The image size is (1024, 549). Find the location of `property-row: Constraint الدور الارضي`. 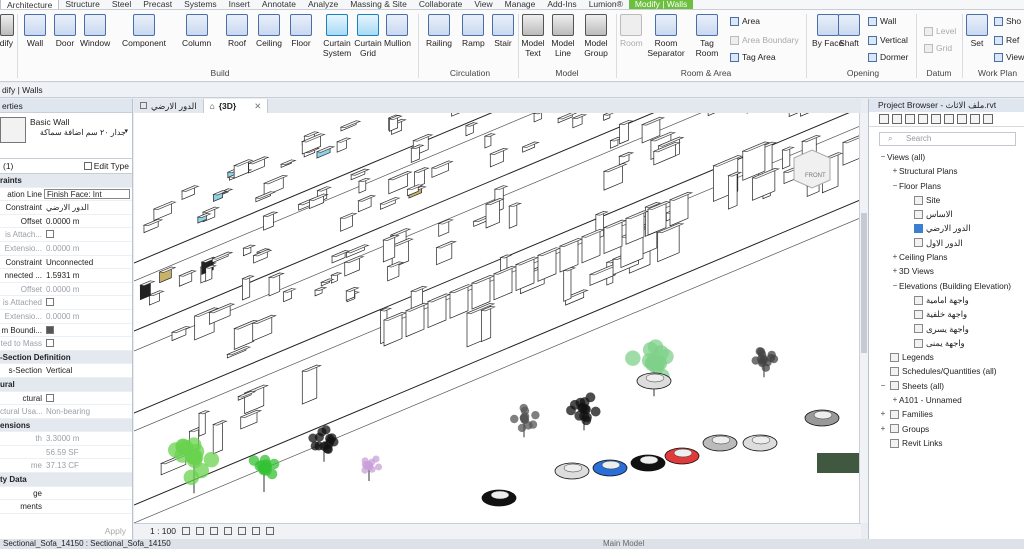

property-row: Constraint الدور الارضي is located at coordinates (66, 208).